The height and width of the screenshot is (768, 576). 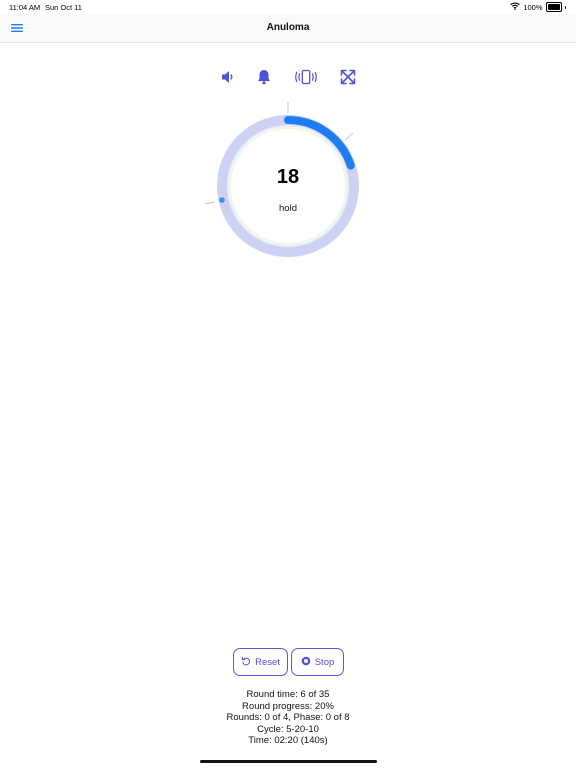 I want to click on stop-button: Stop, so click(x=317, y=662).